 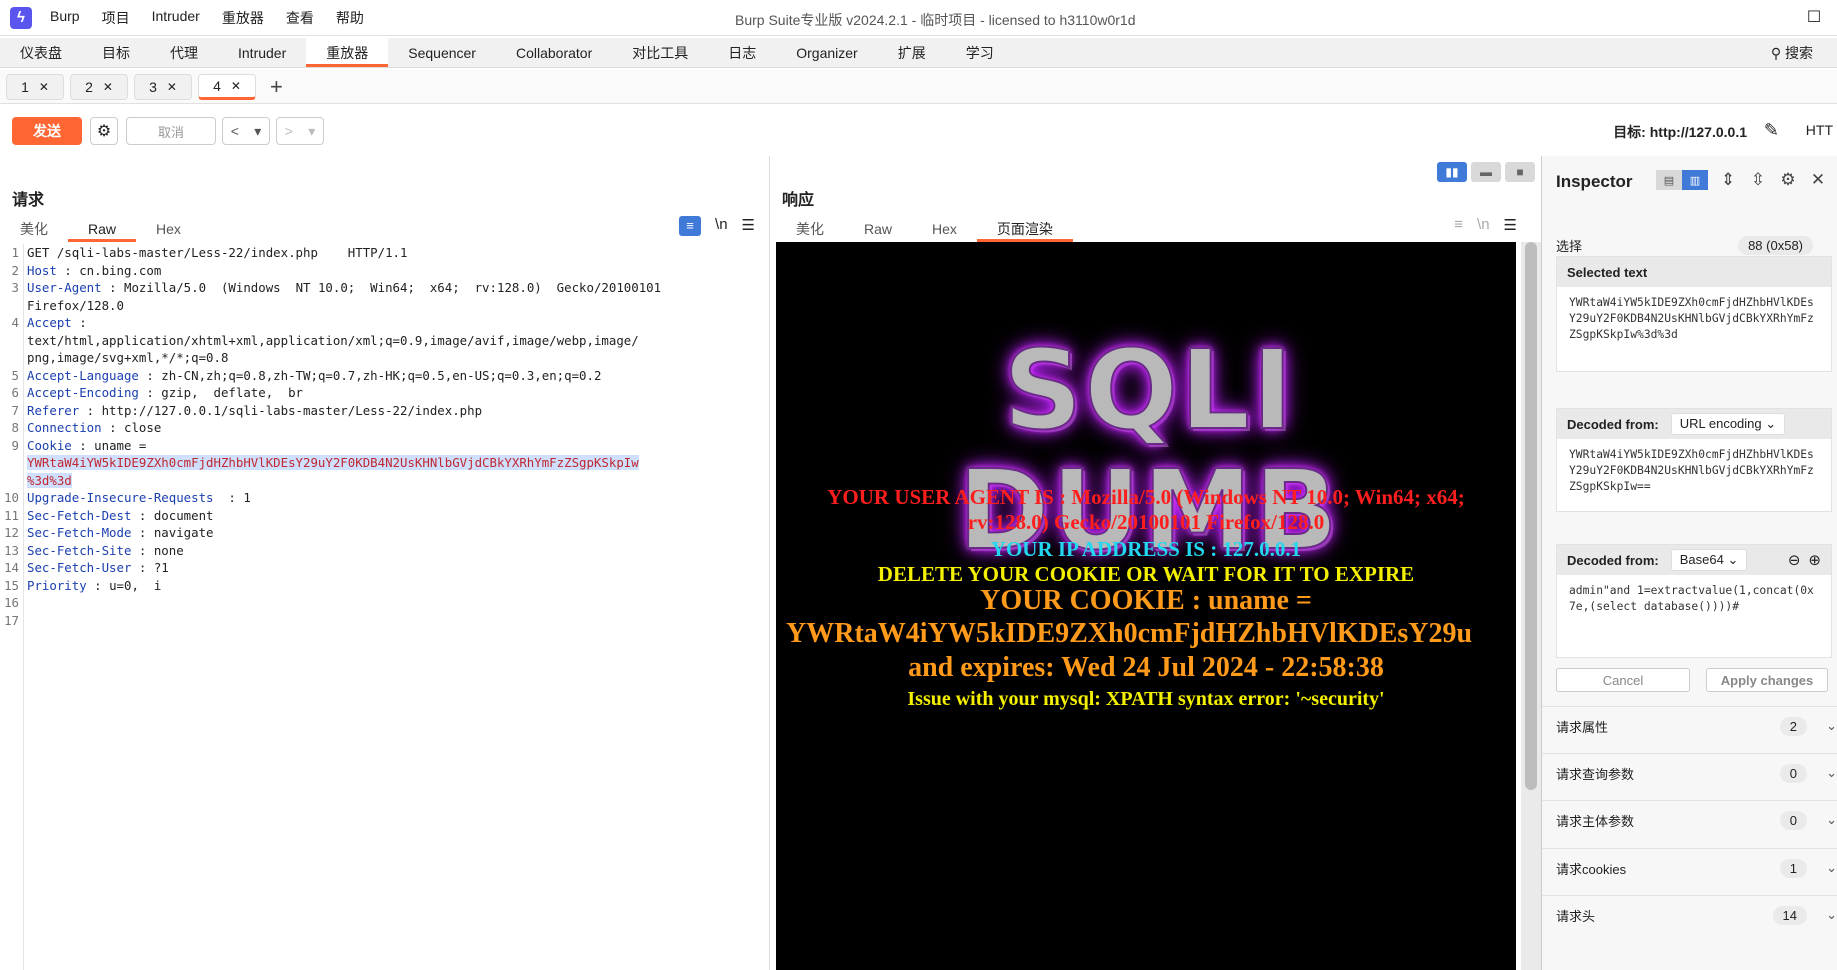 I want to click on tab-proxy: 代理, so click(x=184, y=52).